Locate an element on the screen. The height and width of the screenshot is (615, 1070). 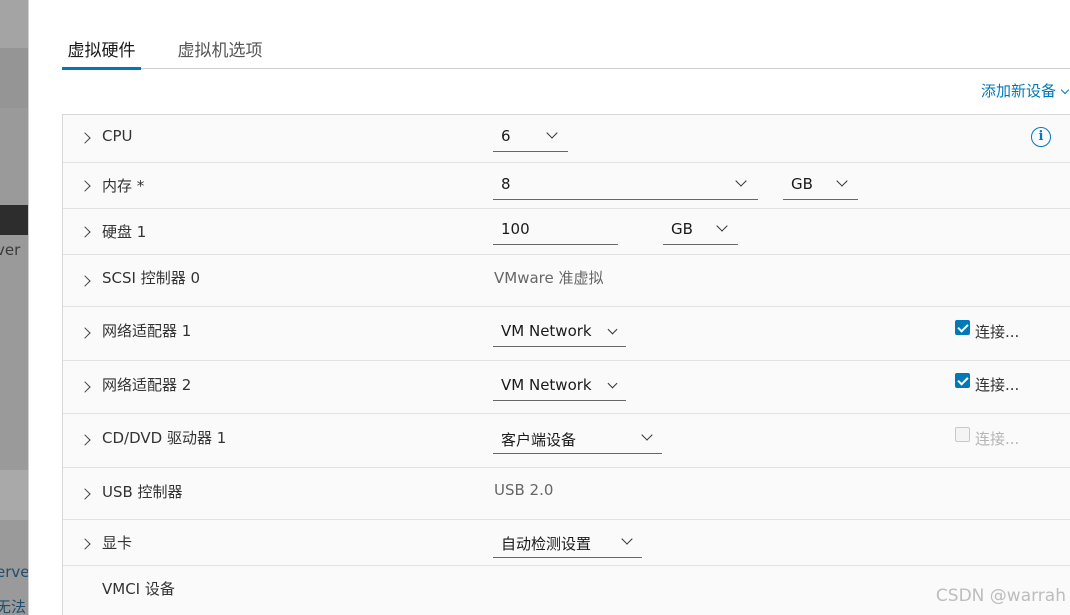
add-new-device-label: 添加新设备 is located at coordinates (1018, 91).